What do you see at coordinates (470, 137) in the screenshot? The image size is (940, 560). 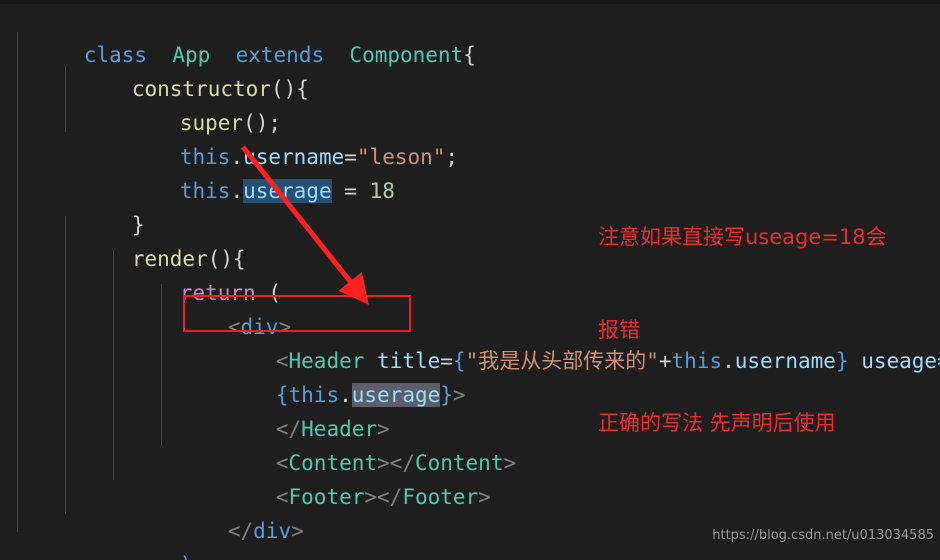 I see `code-line-4: this.username="leson";` at bounding box center [470, 137].